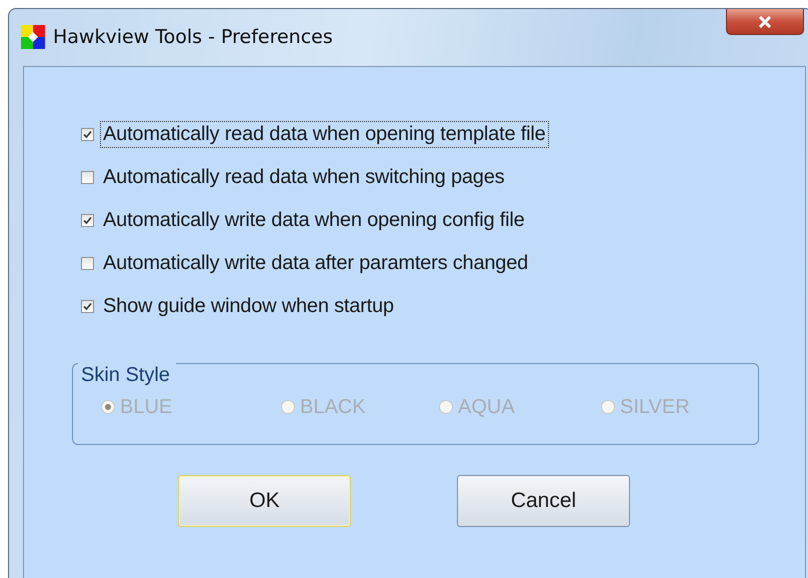 This screenshot has height=578, width=808. I want to click on ok-button: OK, so click(264, 501).